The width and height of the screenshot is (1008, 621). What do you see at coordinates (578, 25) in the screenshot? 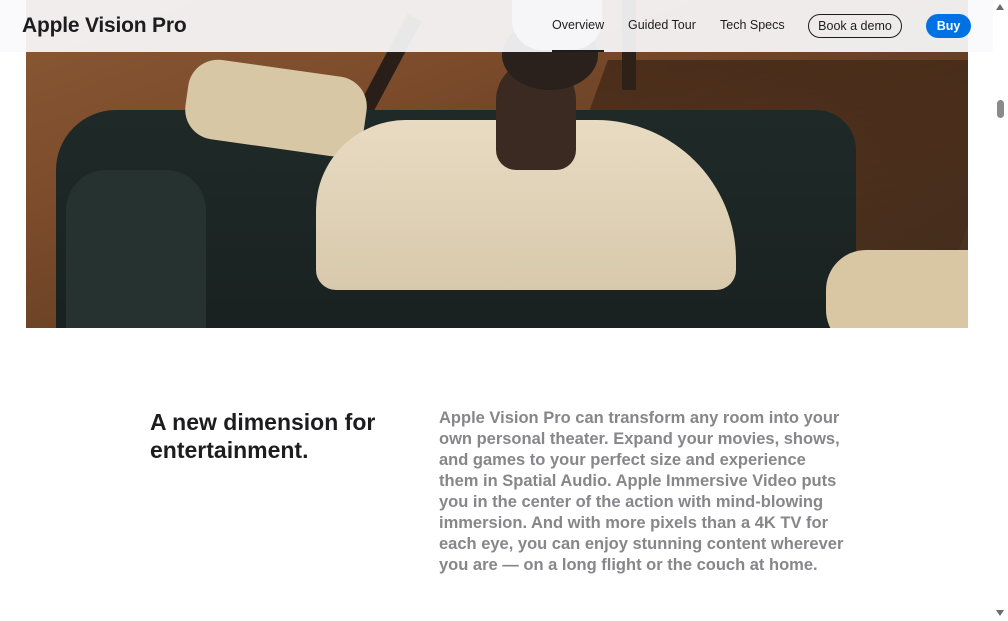
I see `nav-link-overview: Overview` at bounding box center [578, 25].